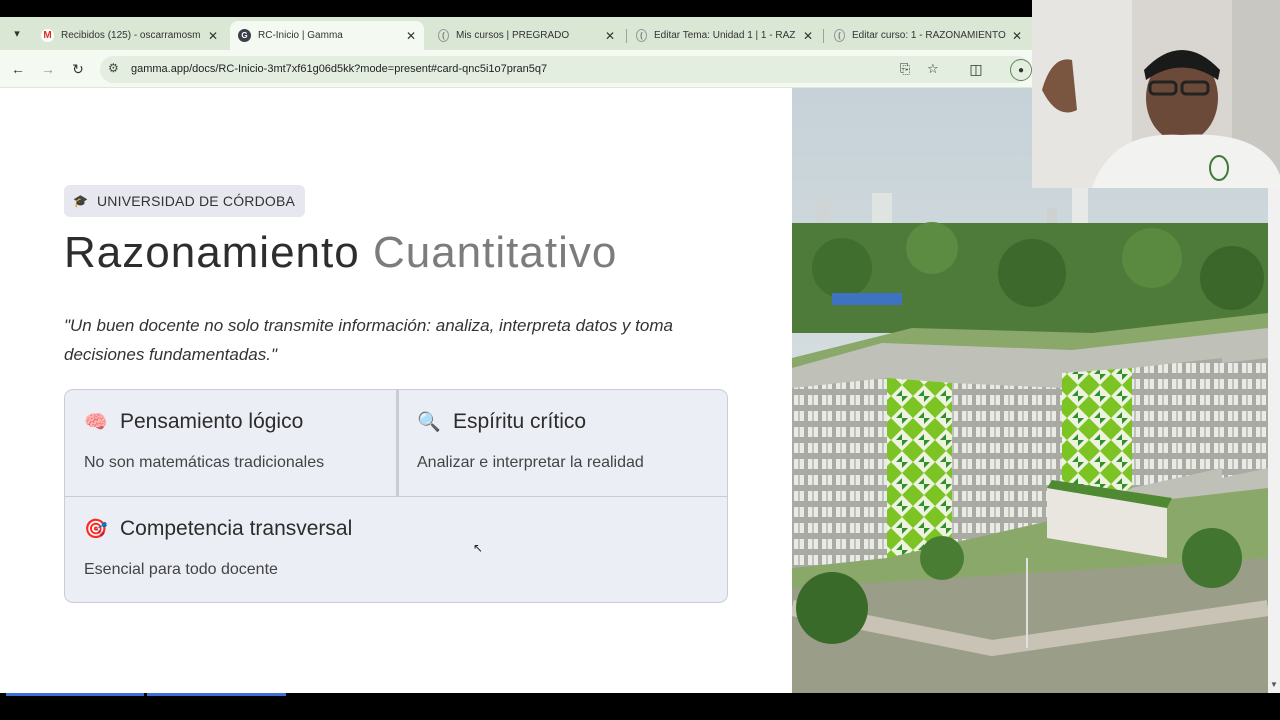 The width and height of the screenshot is (1280, 720). I want to click on back-icon: ←, so click(18, 69).